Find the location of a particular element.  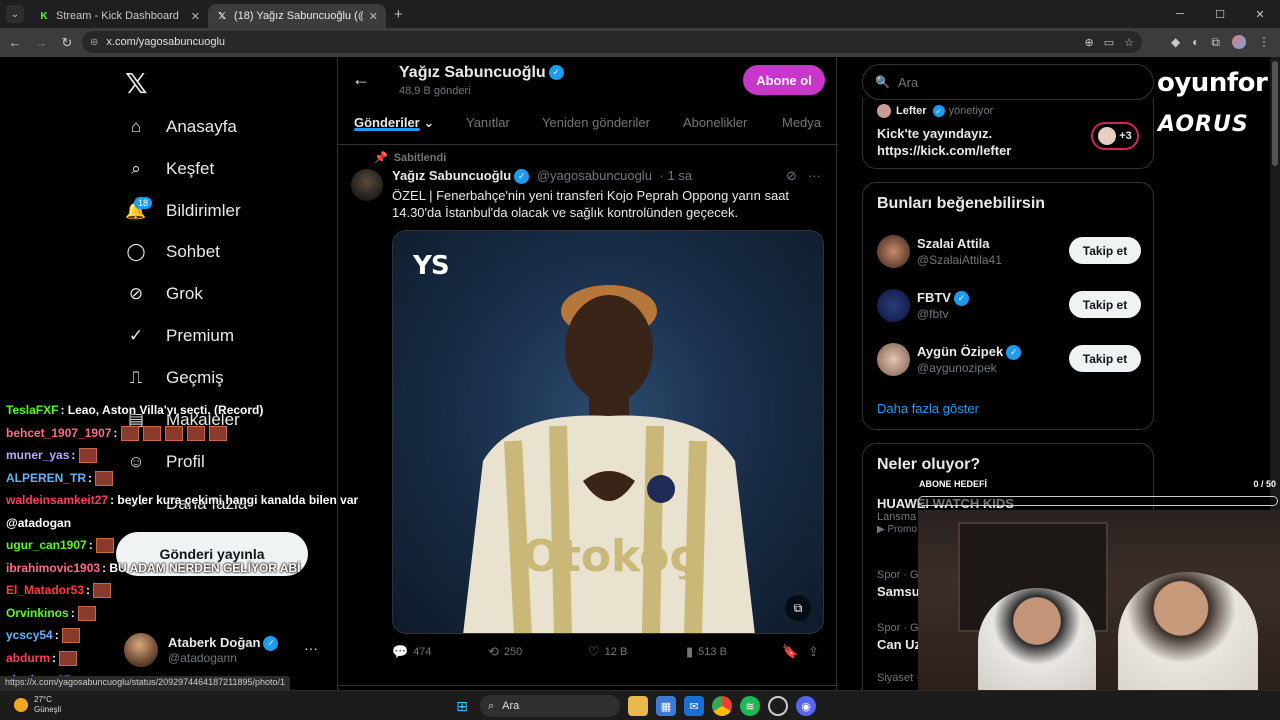

close-window-icon: ✕ is located at coordinates (1260, 14).